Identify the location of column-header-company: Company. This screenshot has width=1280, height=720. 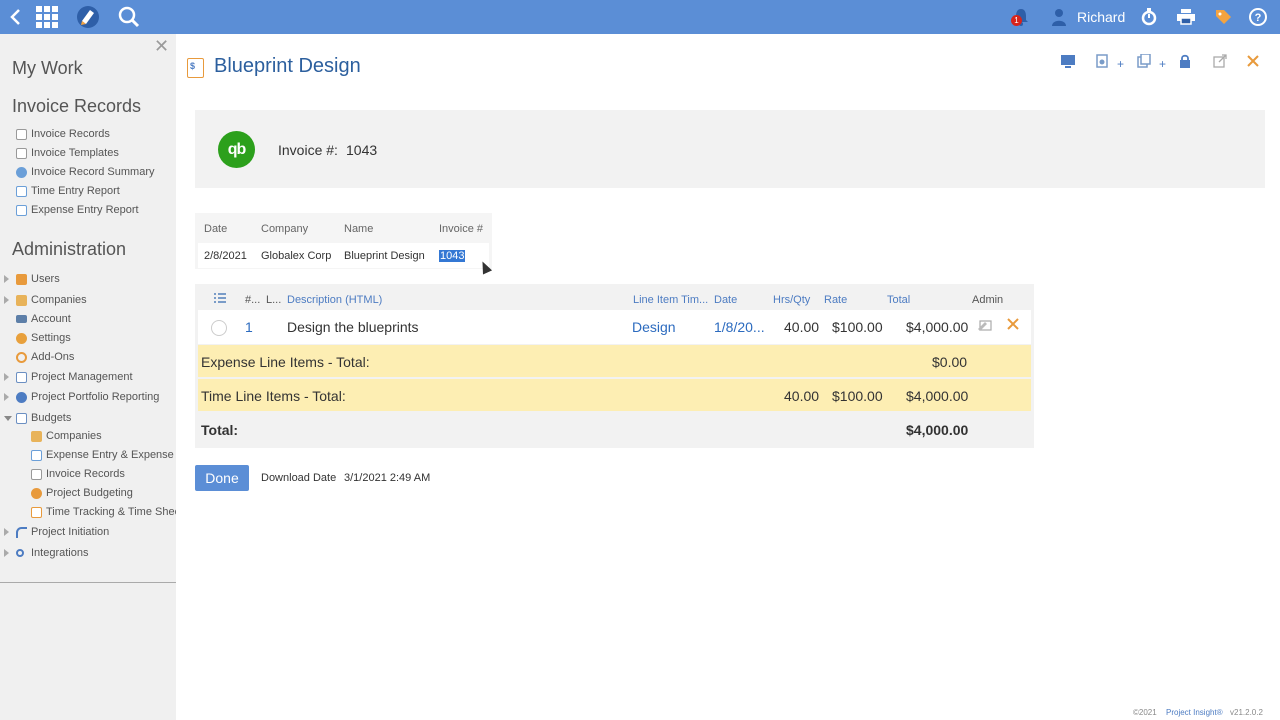
(284, 229).